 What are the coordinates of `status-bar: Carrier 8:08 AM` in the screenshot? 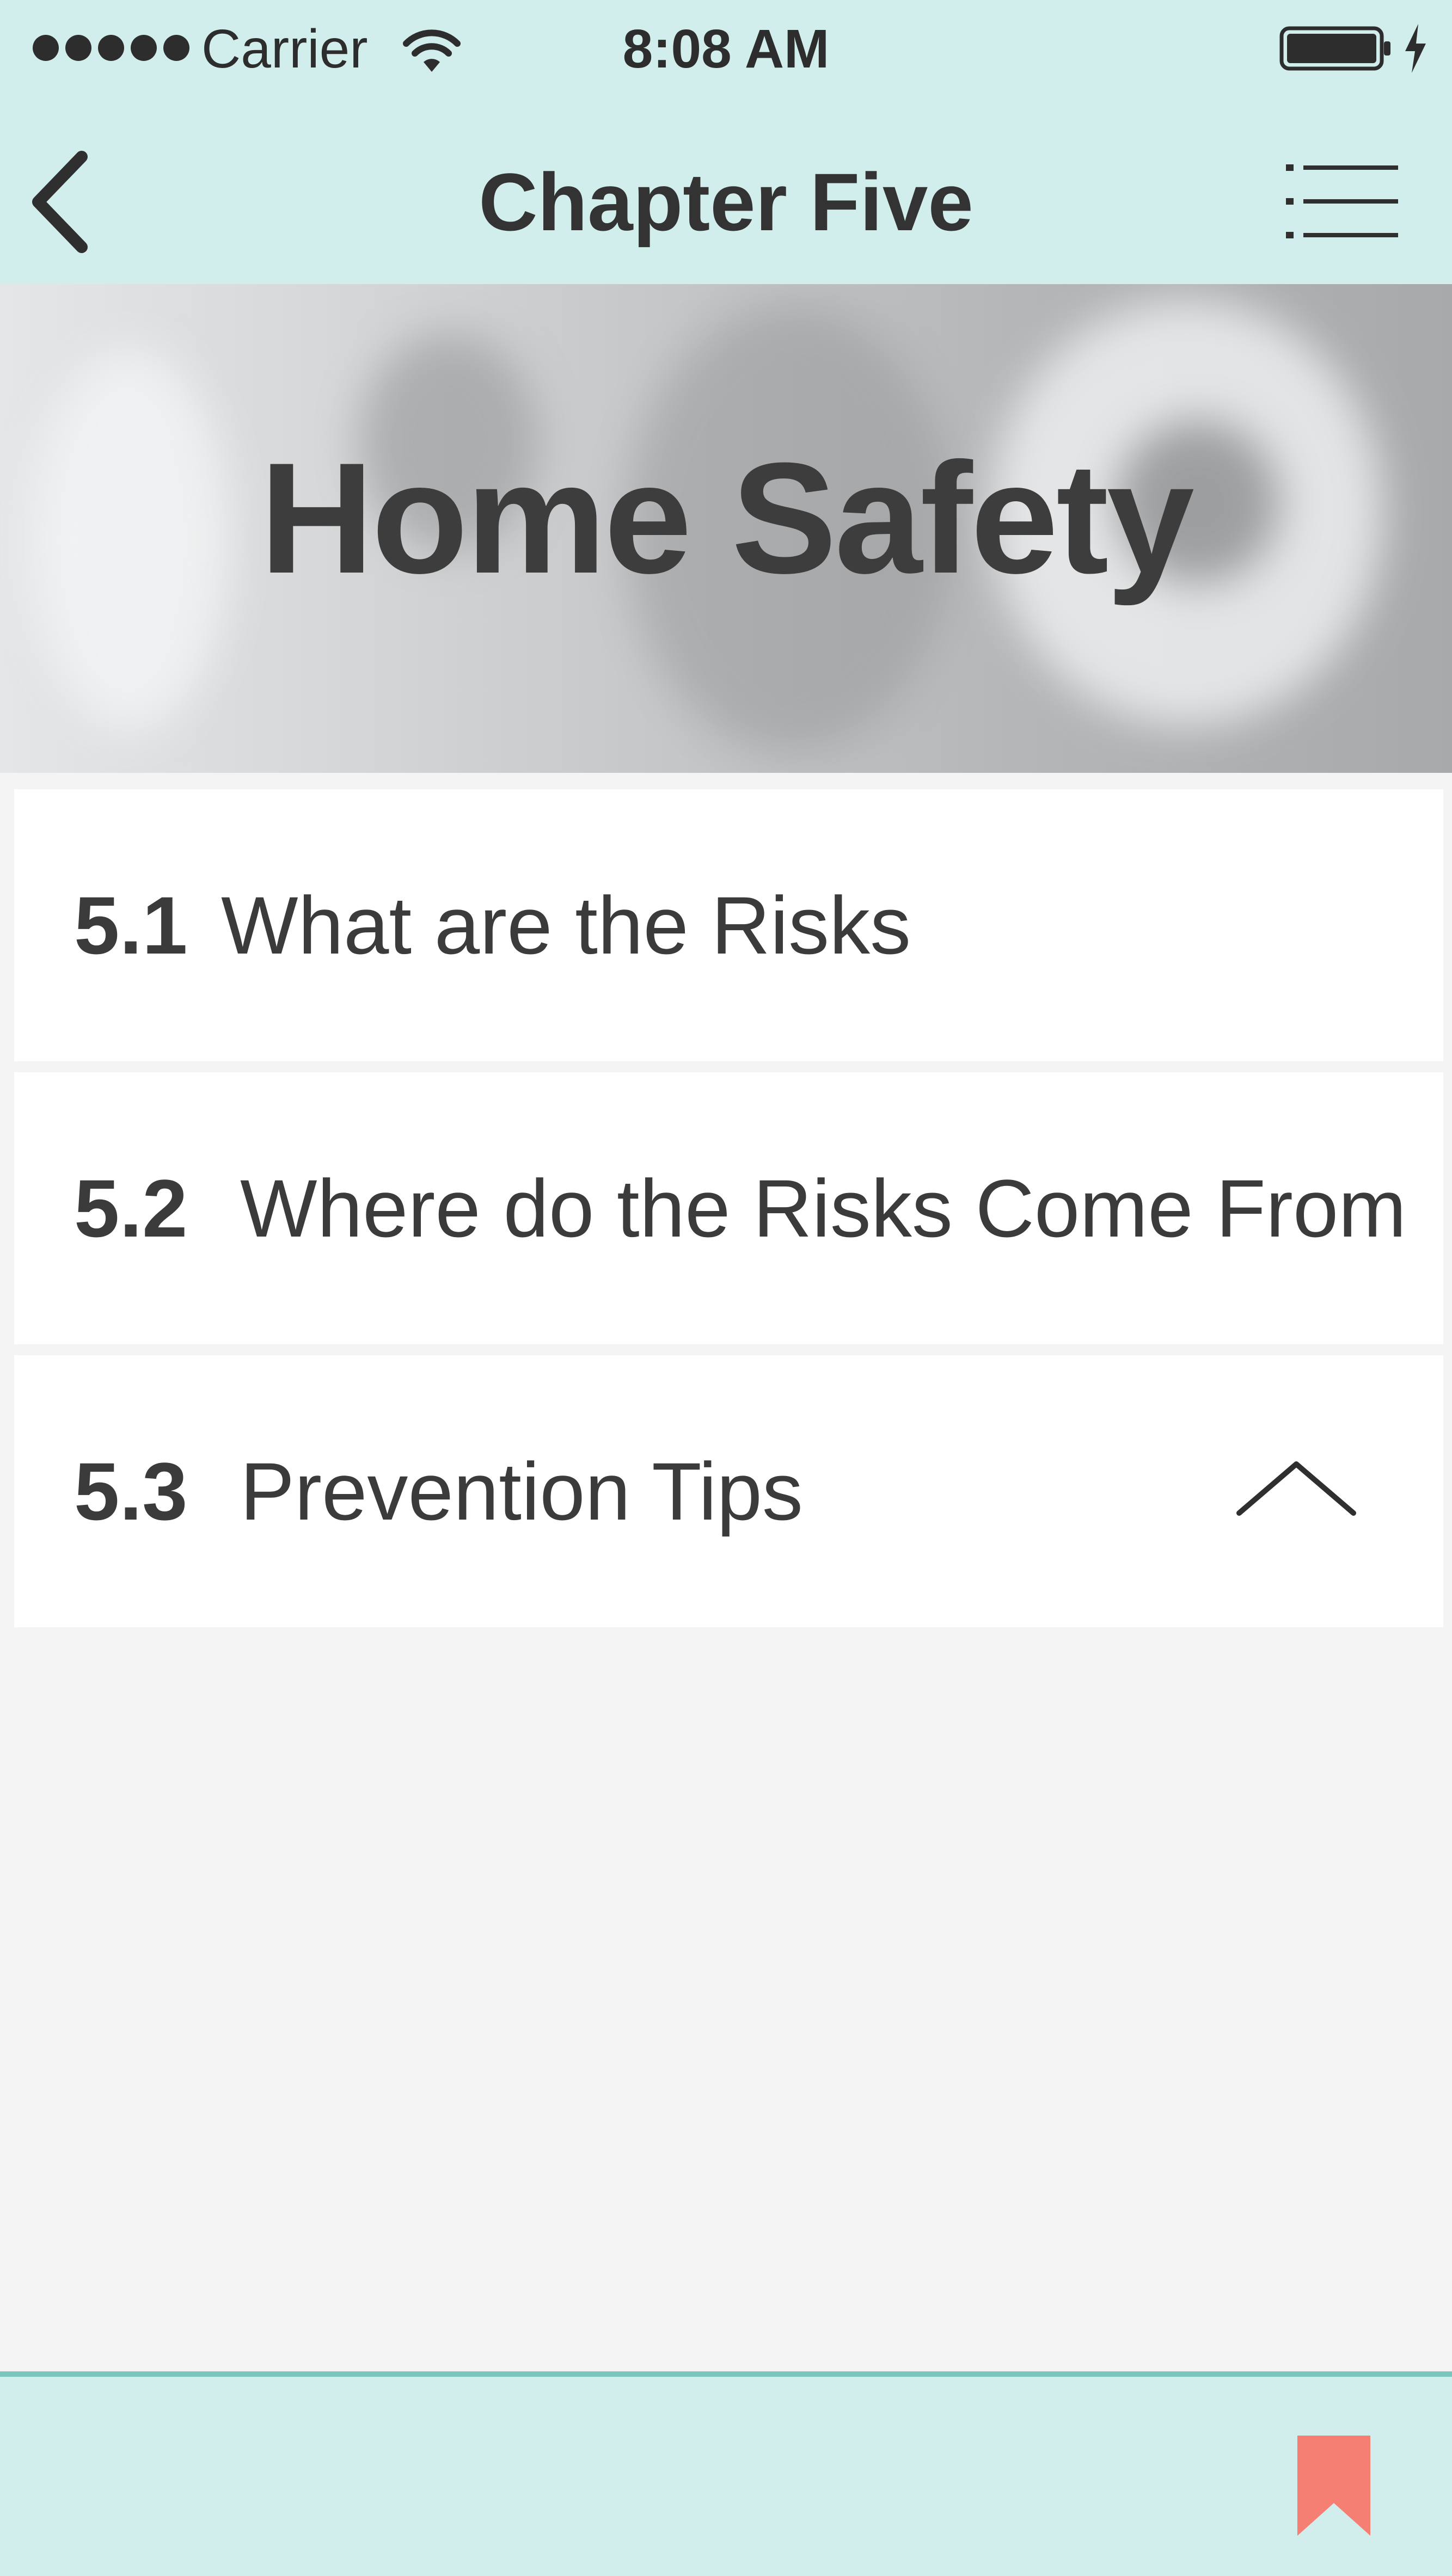 It's located at (726, 48).